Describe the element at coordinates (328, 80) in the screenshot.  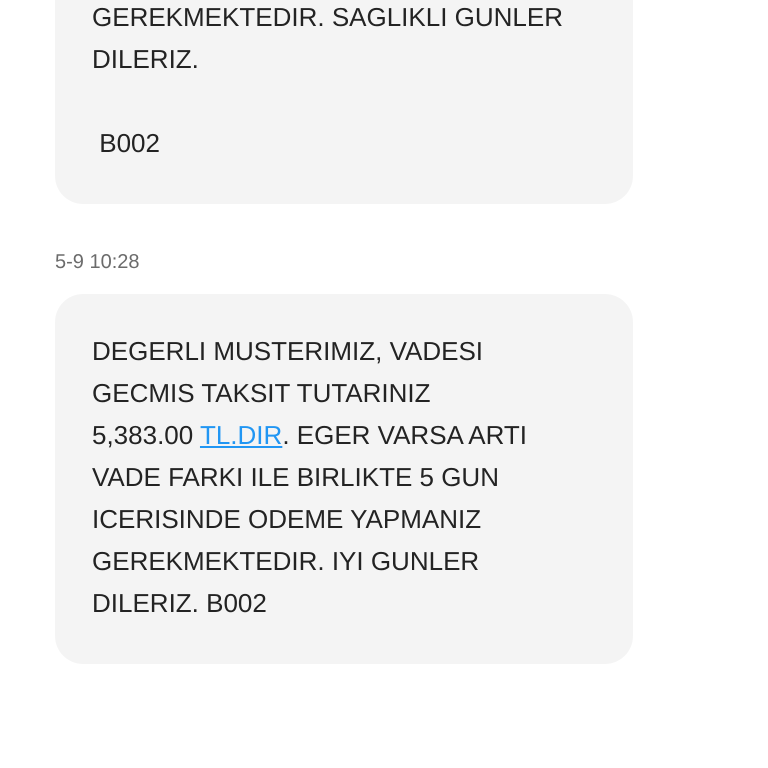
I see `message-text: GEREKMEKTEDIR. SAGLIKLI GUNLER DILERIZ. B002` at that location.